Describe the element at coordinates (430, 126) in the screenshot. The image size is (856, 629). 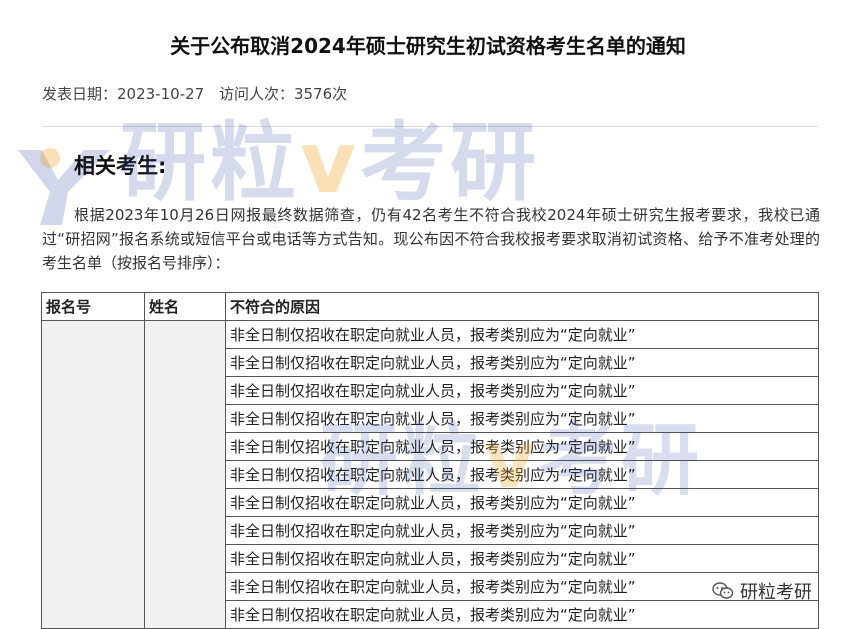
I see `divider` at that location.